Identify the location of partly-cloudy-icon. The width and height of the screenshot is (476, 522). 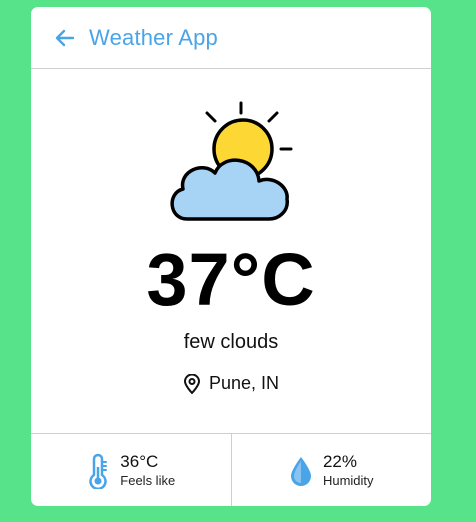
(231, 165).